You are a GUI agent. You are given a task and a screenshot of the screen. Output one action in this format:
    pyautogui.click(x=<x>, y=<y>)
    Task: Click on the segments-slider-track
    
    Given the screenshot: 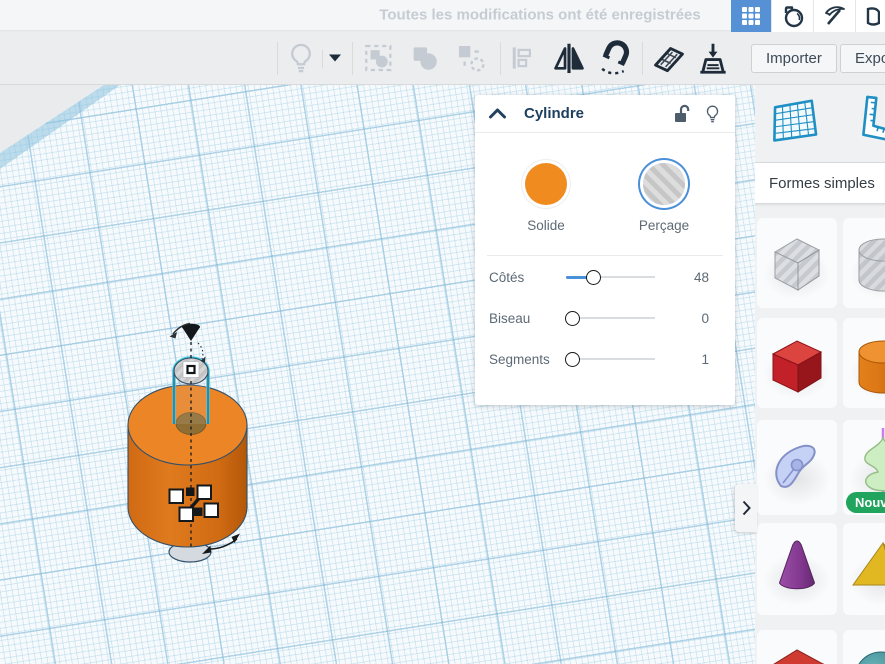 What is the action you would take?
    pyautogui.click(x=610, y=359)
    